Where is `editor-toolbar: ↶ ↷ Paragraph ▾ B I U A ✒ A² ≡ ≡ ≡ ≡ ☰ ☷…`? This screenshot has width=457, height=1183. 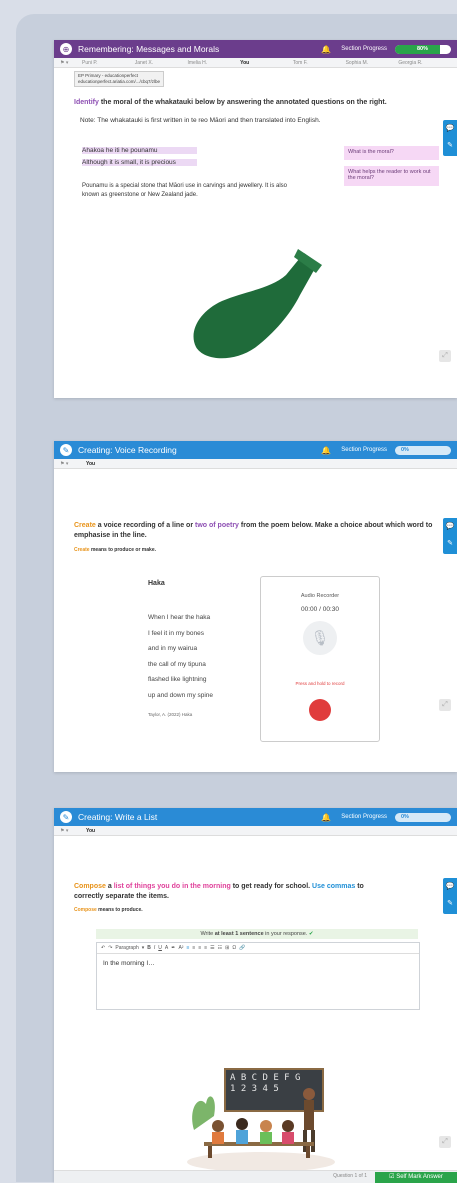 editor-toolbar: ↶ ↷ Paragraph ▾ B I U A ✒ A² ≡ ≡ ≡ ≡ ☰ ☷… is located at coordinates (258, 948).